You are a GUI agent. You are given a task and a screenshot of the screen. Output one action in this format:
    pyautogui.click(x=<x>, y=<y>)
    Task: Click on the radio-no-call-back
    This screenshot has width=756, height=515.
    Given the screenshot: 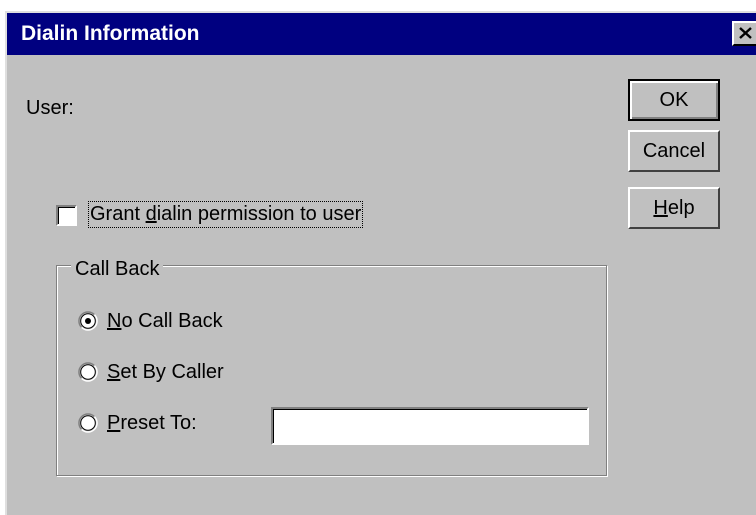 What is the action you would take?
    pyautogui.click(x=88, y=321)
    